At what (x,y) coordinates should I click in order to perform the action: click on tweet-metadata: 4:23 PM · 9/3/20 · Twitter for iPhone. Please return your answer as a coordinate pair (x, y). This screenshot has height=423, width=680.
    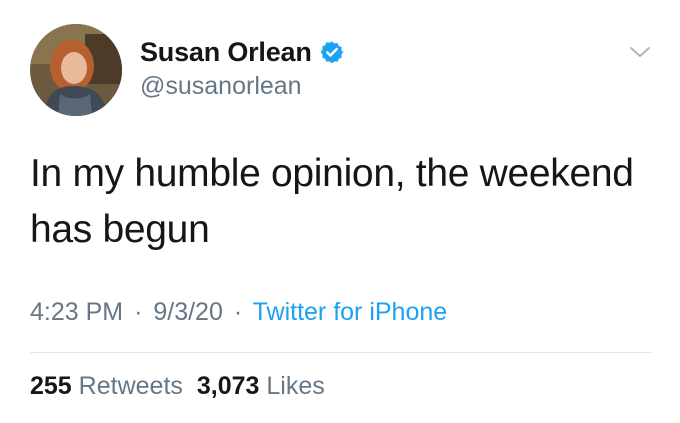
    Looking at the image, I should click on (238, 312).